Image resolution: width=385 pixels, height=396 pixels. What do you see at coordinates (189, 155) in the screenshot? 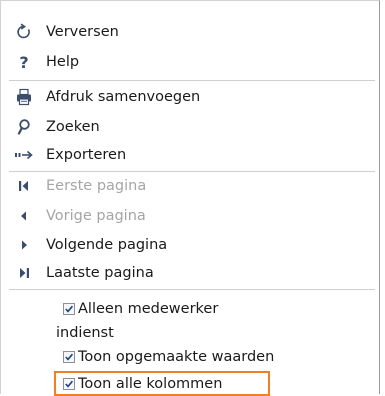
I see `menu-item-exporteren: Exporteren` at bounding box center [189, 155].